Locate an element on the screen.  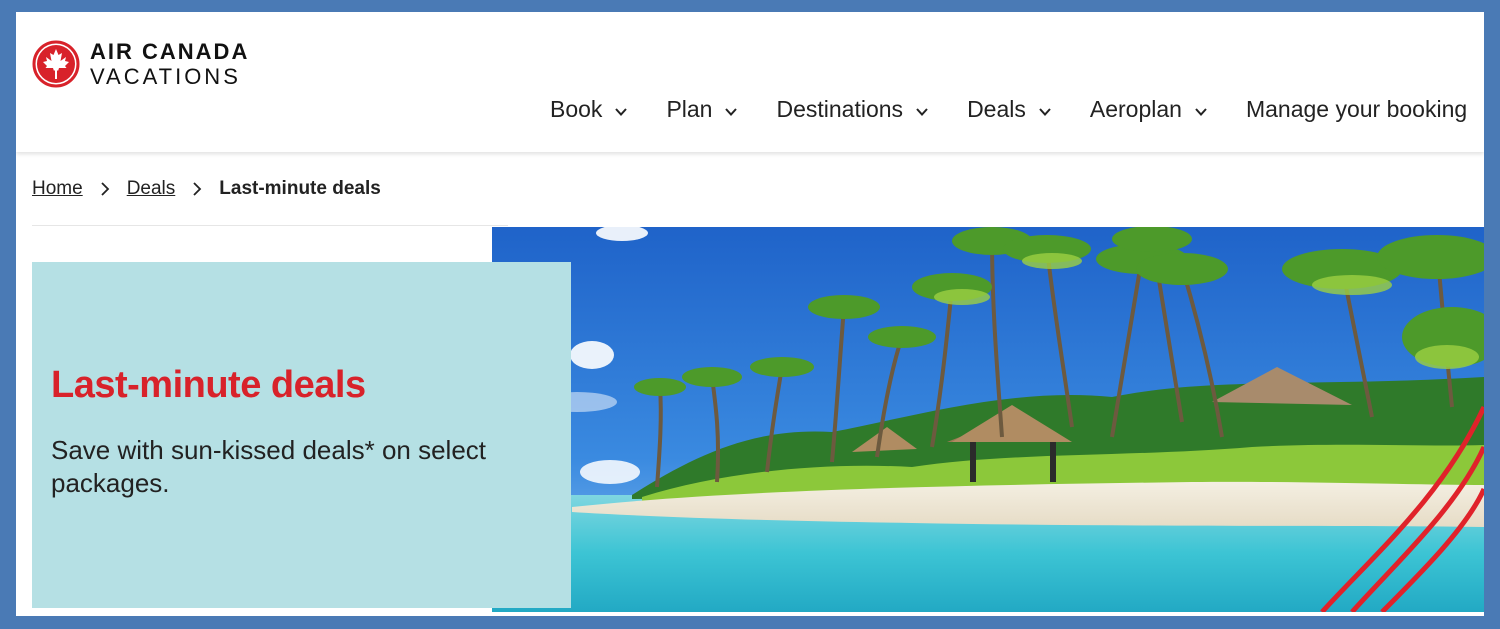
breadcrumb: Home Deals Last-minute deals is located at coordinates (206, 189).